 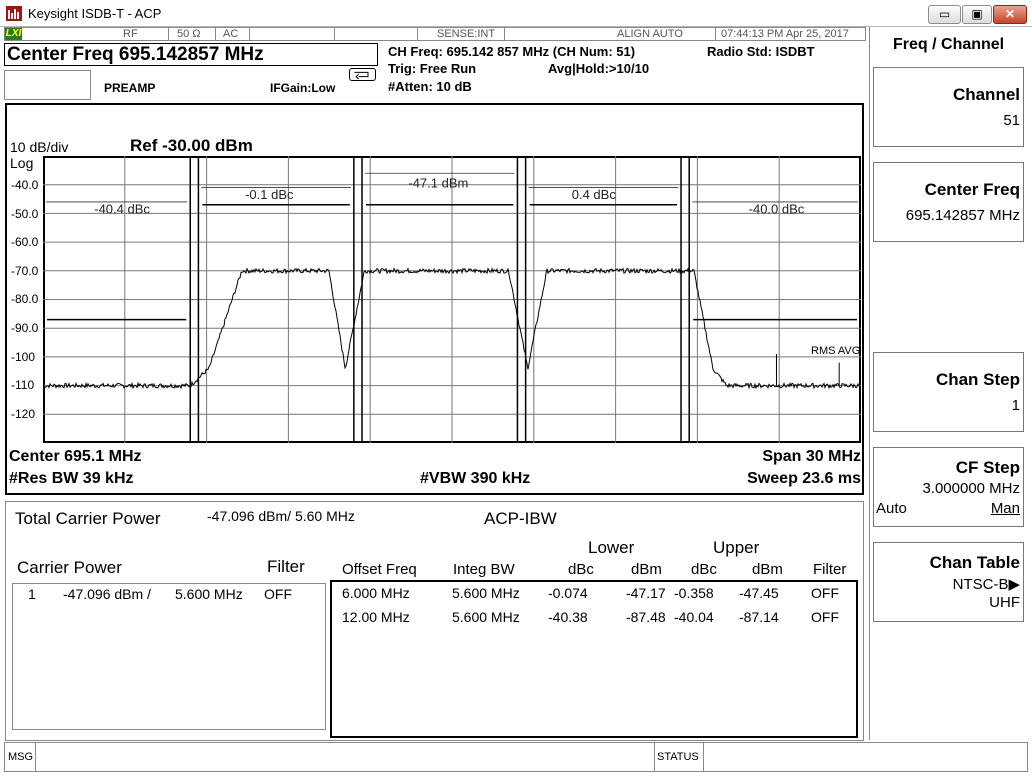 I want to click on ifgain-label: IFGain:Low, so click(x=303, y=88).